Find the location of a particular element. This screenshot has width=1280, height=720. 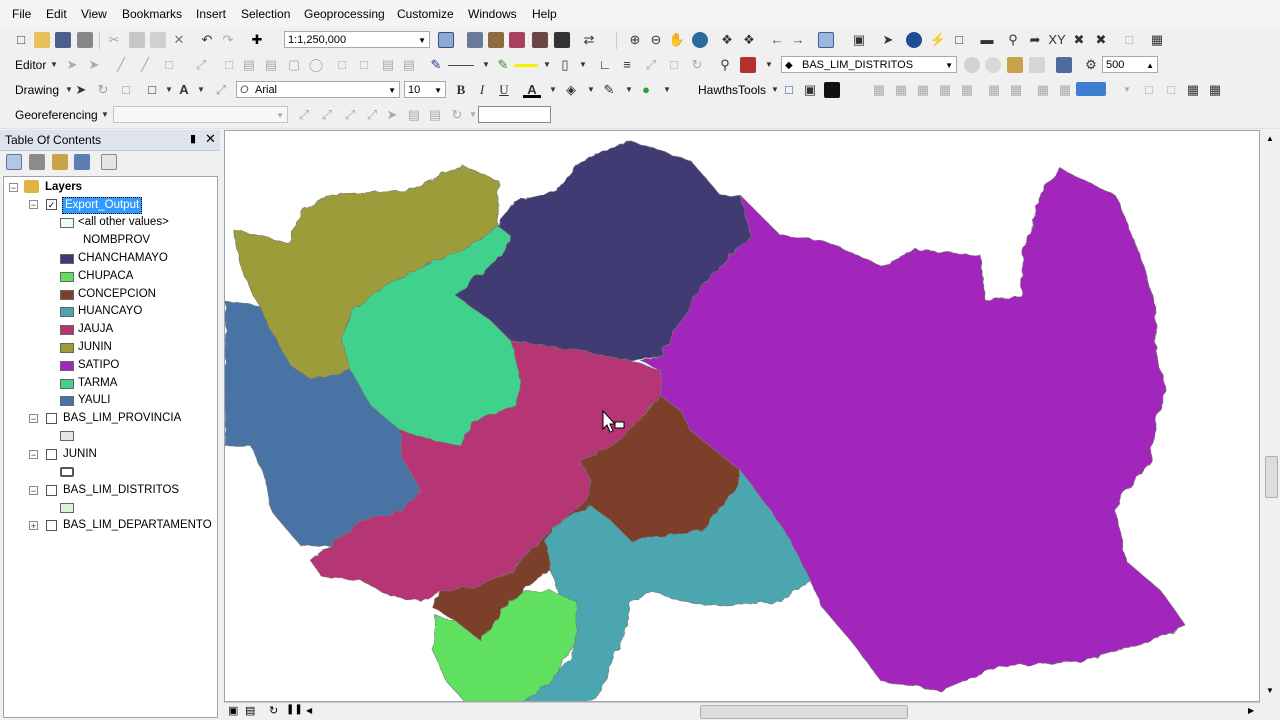

print-setup-icon: ▦ is located at coordinates (1215, 90).